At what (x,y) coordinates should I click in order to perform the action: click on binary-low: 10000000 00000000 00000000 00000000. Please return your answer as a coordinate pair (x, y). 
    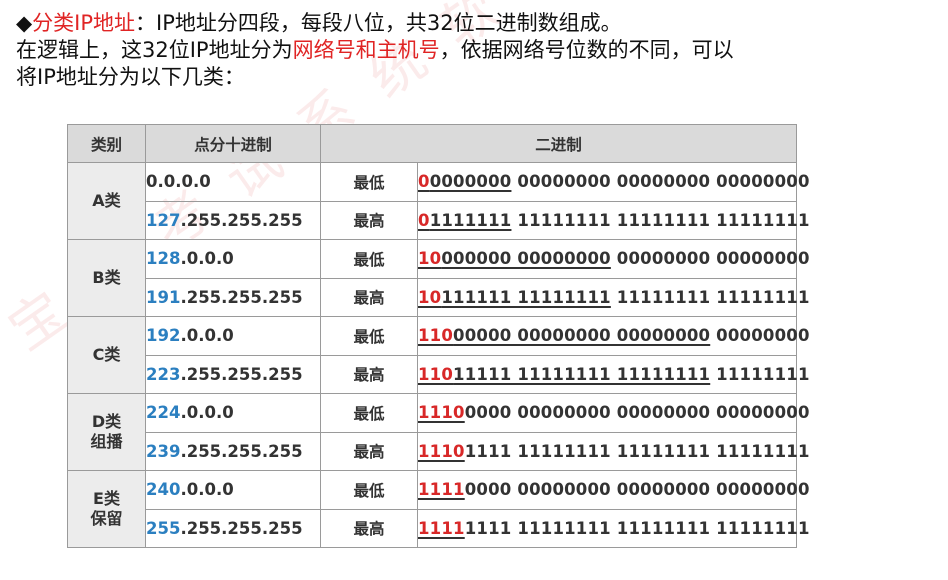
    Looking at the image, I should click on (612, 259).